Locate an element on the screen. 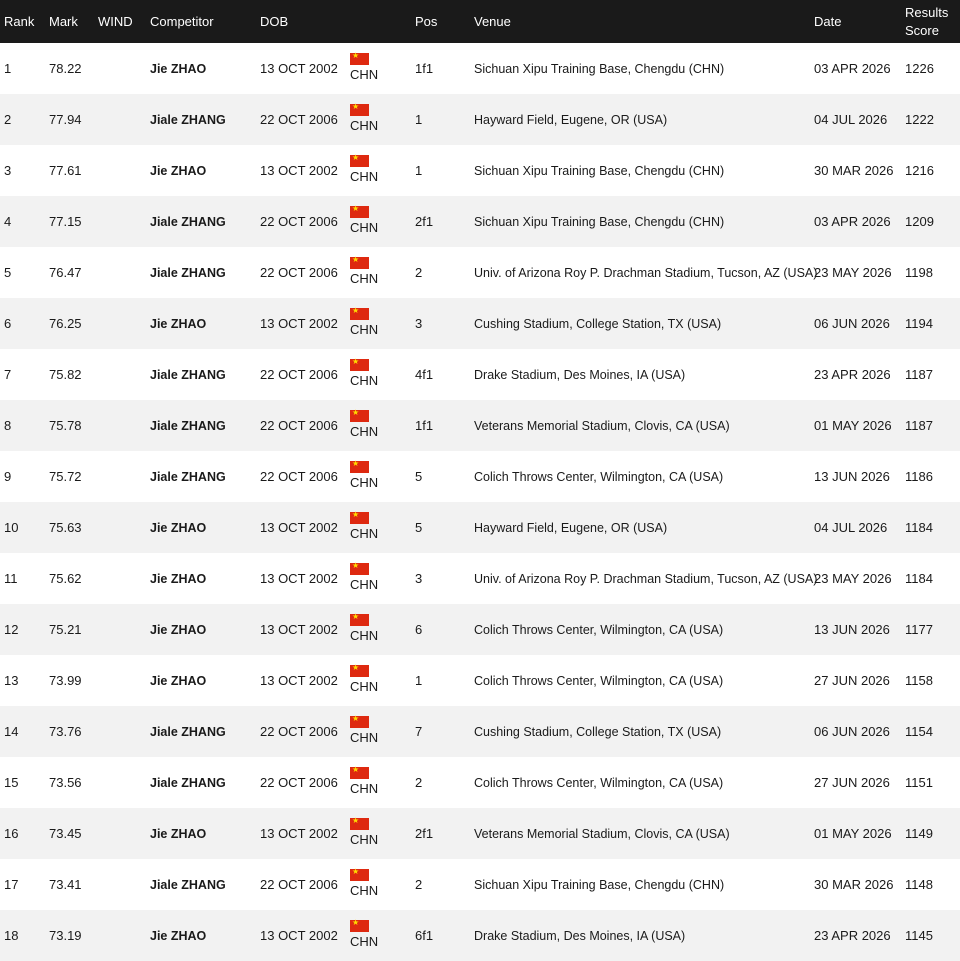 The image size is (960, 961). score-cell: 1145 is located at coordinates (919, 935).